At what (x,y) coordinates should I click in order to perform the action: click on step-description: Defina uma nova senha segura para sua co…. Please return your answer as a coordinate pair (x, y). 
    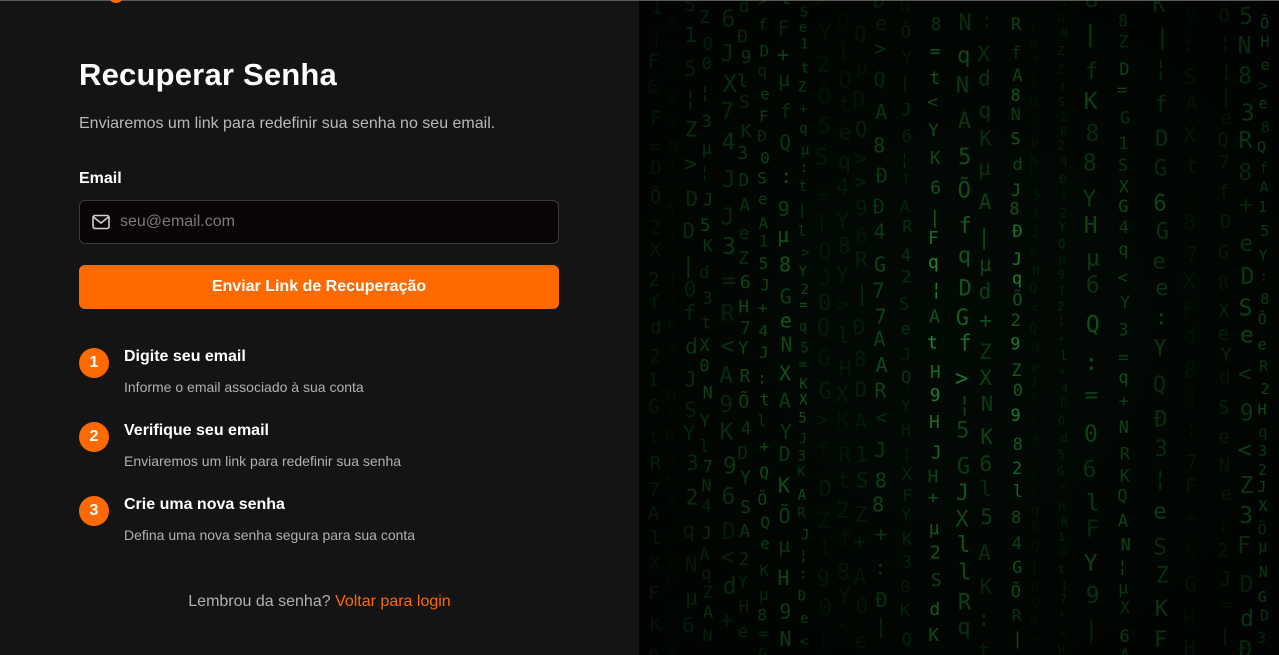
    Looking at the image, I should click on (270, 535).